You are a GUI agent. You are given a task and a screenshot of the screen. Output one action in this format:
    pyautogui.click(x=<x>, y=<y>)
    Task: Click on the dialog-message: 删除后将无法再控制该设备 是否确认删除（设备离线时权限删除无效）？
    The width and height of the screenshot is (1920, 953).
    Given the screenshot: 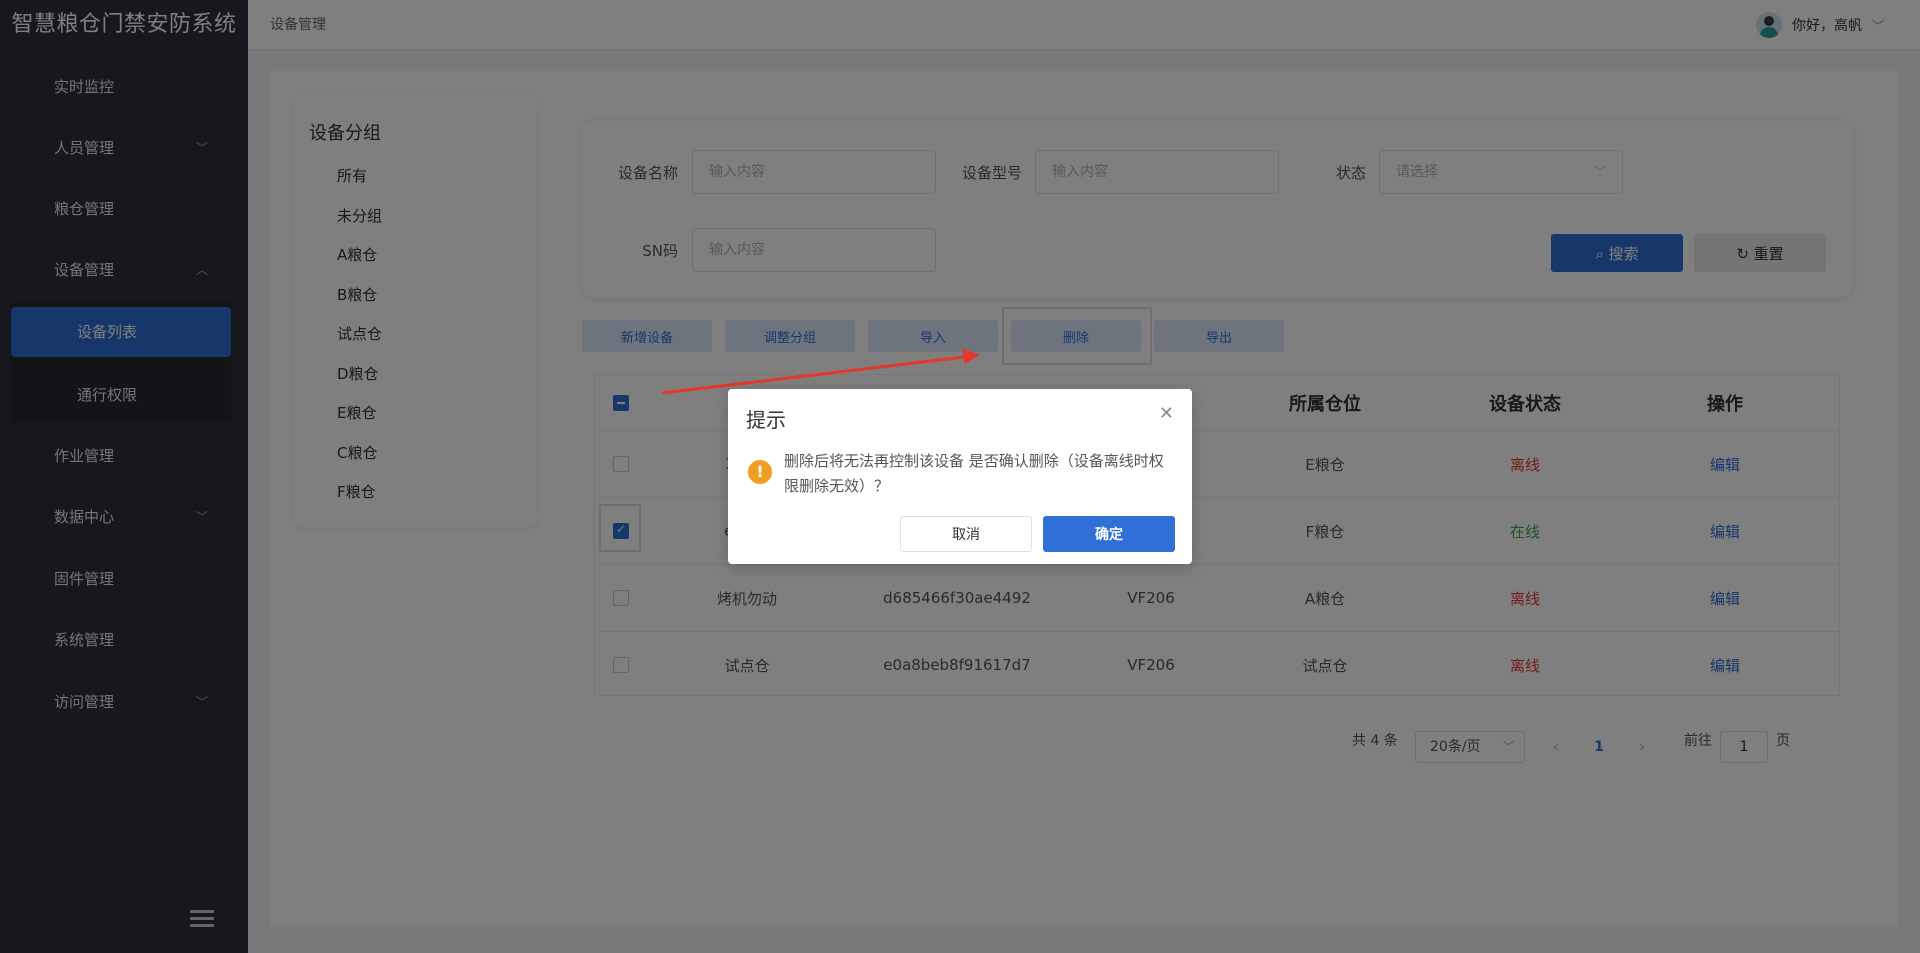 What is the action you would take?
    pyautogui.click(x=974, y=473)
    